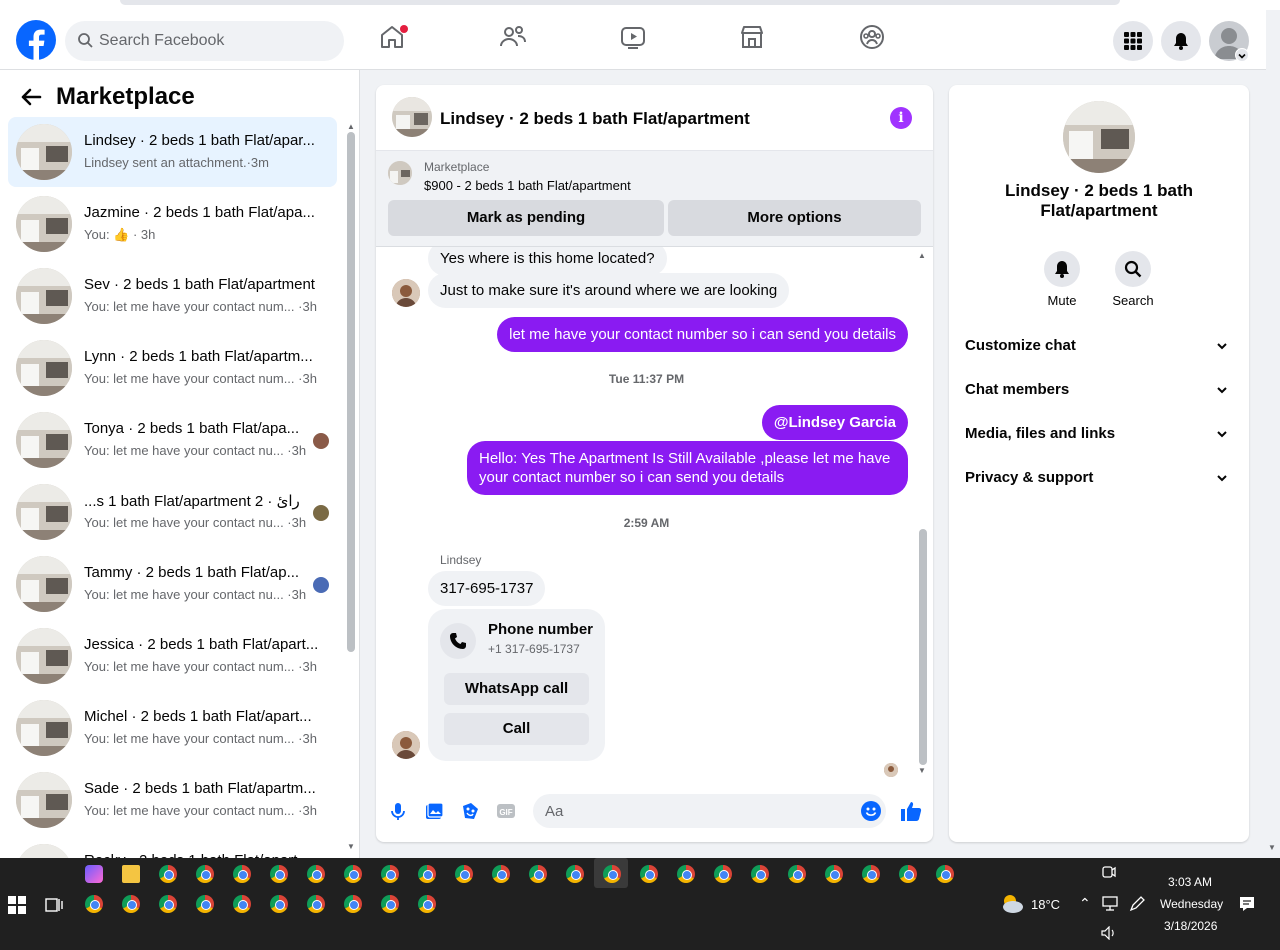 This screenshot has height=950, width=1280. What do you see at coordinates (1099, 478) in the screenshot?
I see `privacy-support-row: Privacy & support` at bounding box center [1099, 478].